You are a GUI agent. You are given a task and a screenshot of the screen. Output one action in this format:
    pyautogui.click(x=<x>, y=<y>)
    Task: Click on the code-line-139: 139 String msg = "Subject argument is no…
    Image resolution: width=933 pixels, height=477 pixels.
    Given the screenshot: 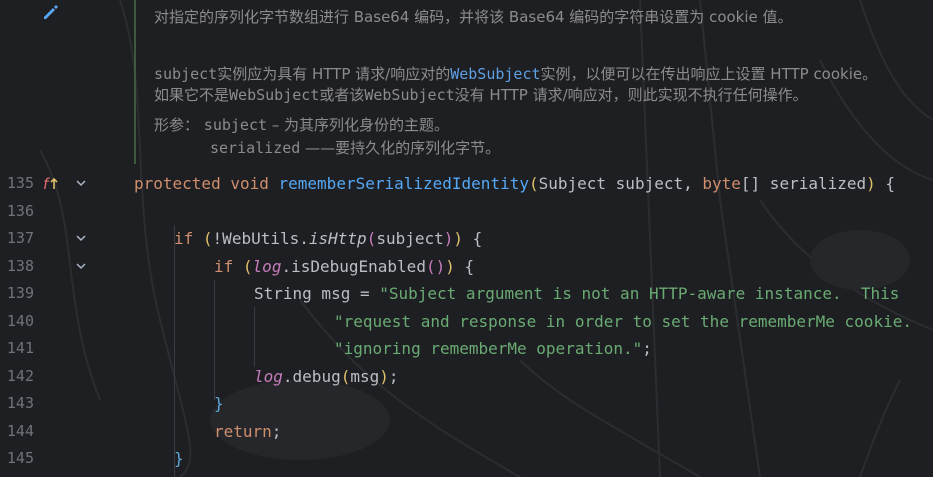 What is the action you would take?
    pyautogui.click(x=466, y=293)
    